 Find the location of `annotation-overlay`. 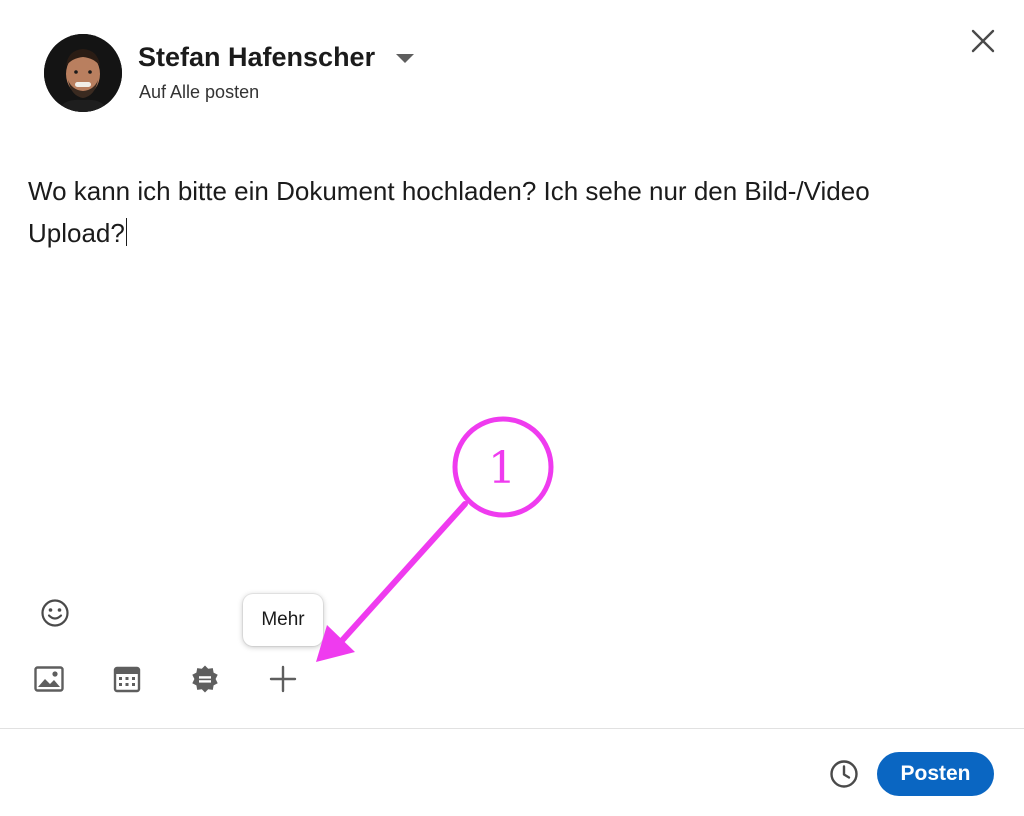

annotation-overlay is located at coordinates (435, 539).